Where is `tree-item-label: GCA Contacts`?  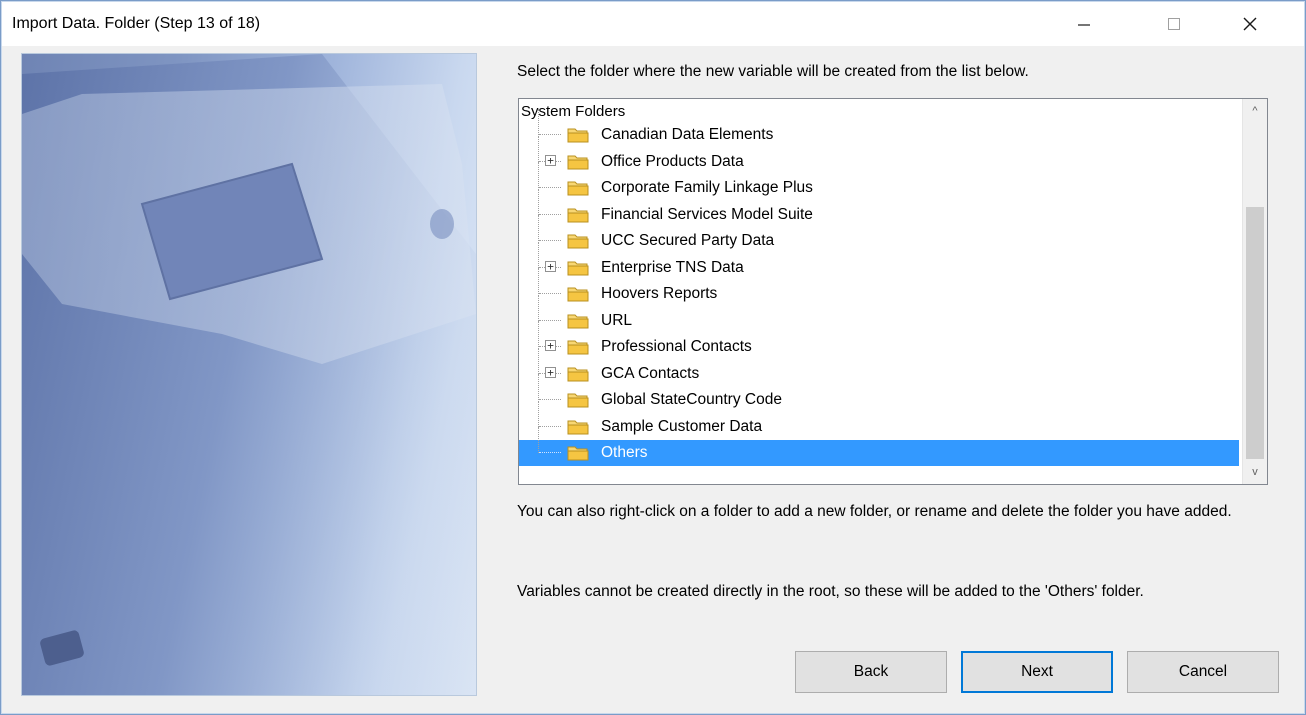
tree-item-label: GCA Contacts is located at coordinates (650, 373).